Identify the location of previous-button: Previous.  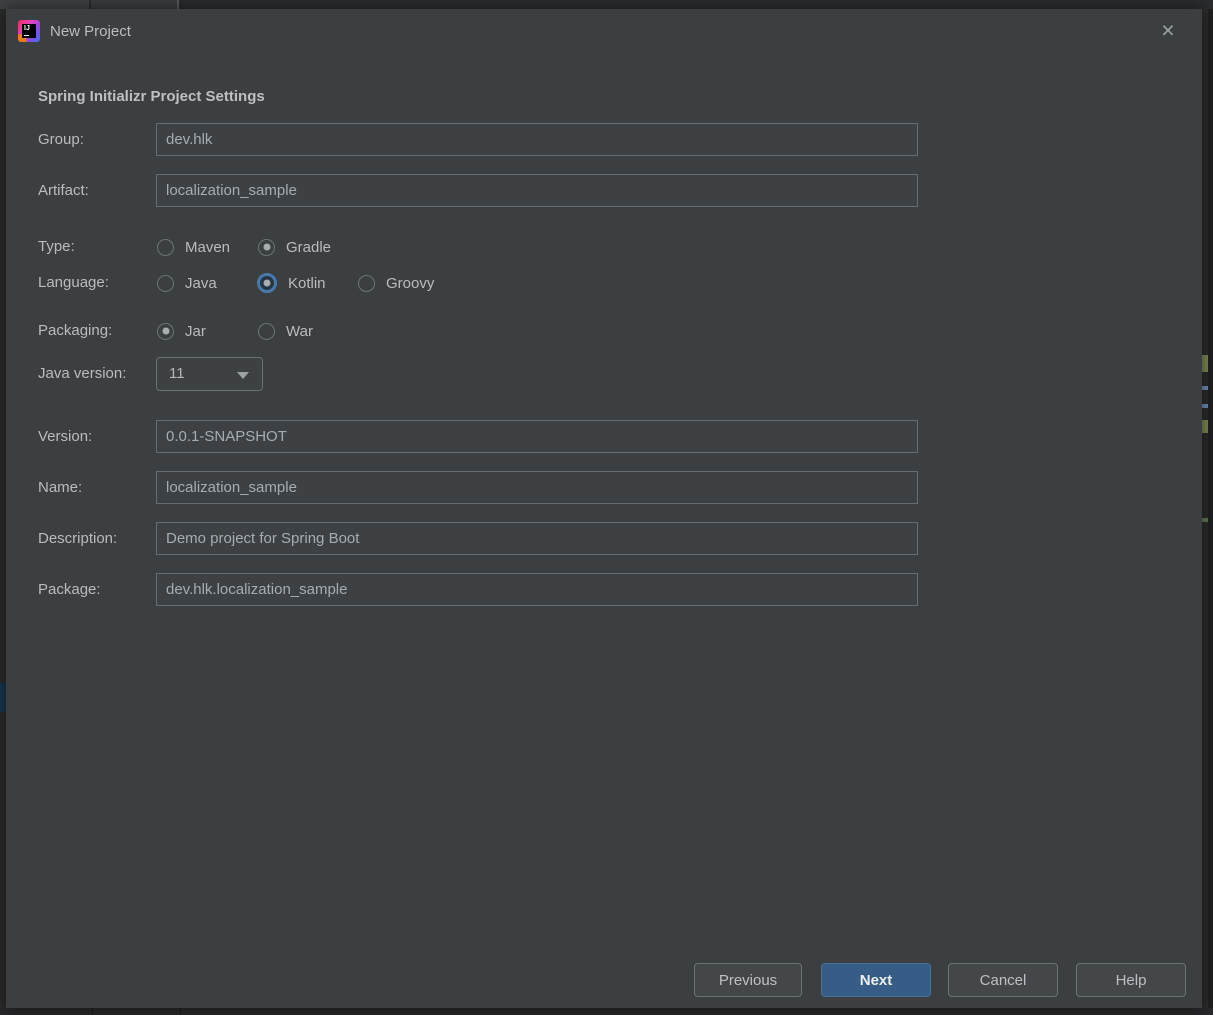
(748, 980).